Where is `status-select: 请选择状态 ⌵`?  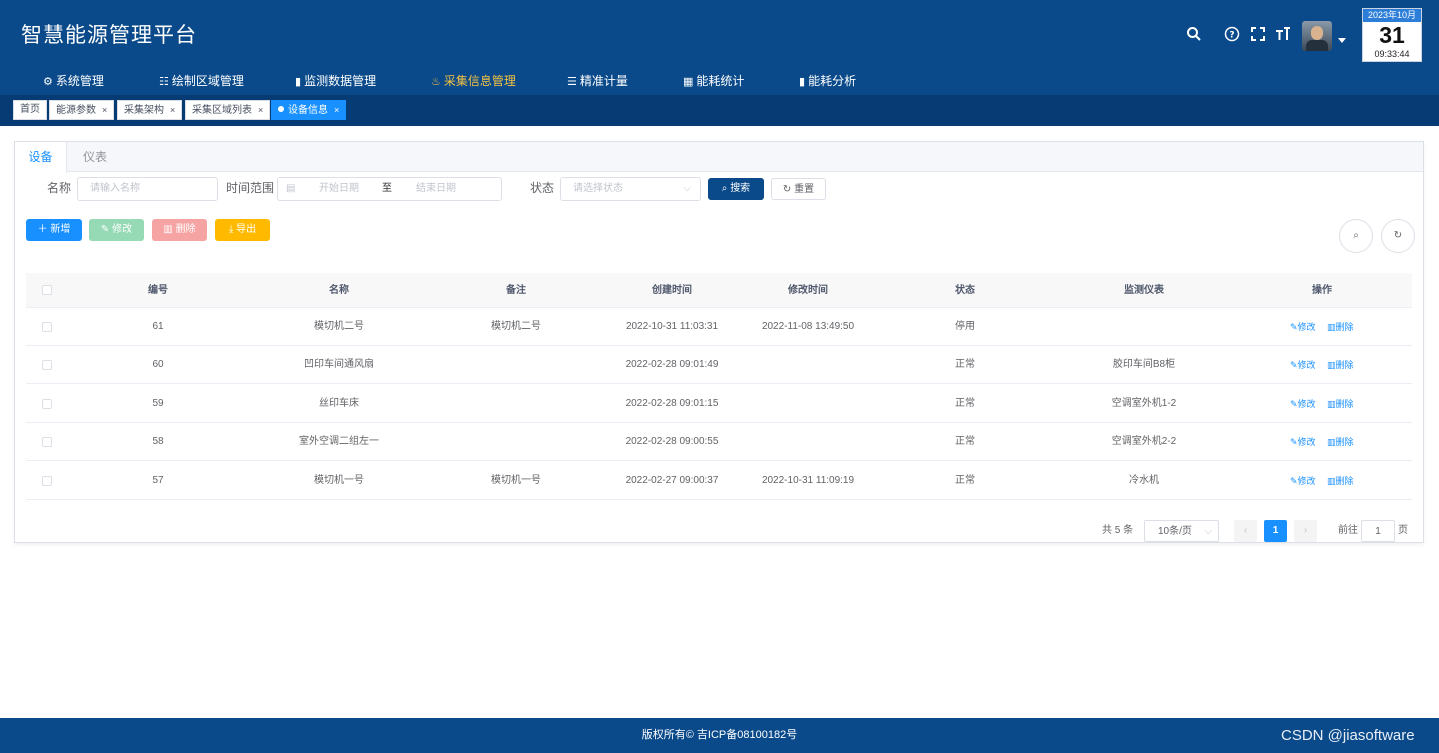 status-select: 请选择状态 ⌵ is located at coordinates (630, 189).